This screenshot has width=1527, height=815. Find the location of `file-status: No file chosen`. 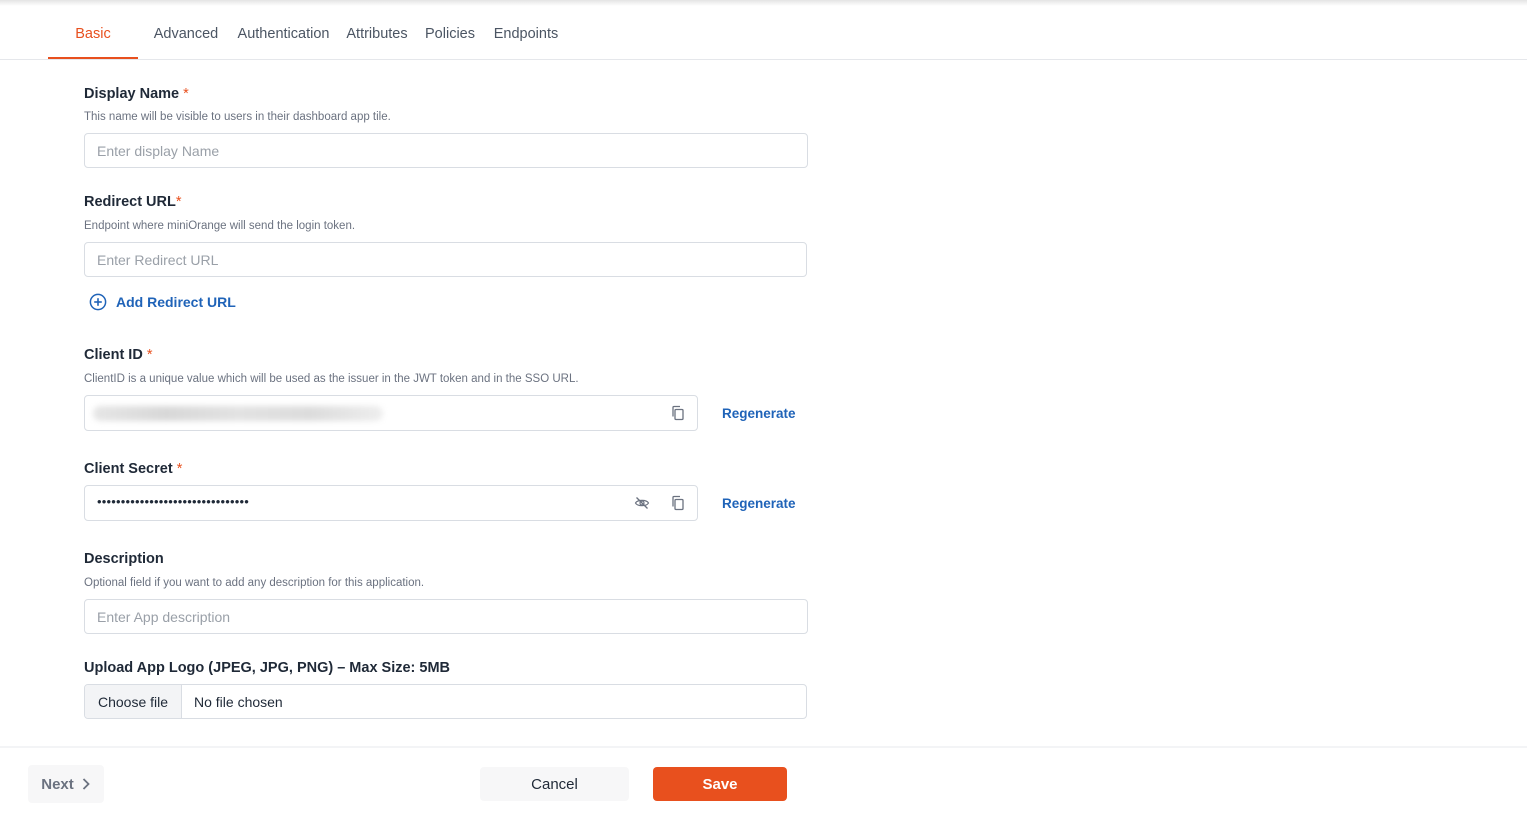

file-status: No file chosen is located at coordinates (238, 701).